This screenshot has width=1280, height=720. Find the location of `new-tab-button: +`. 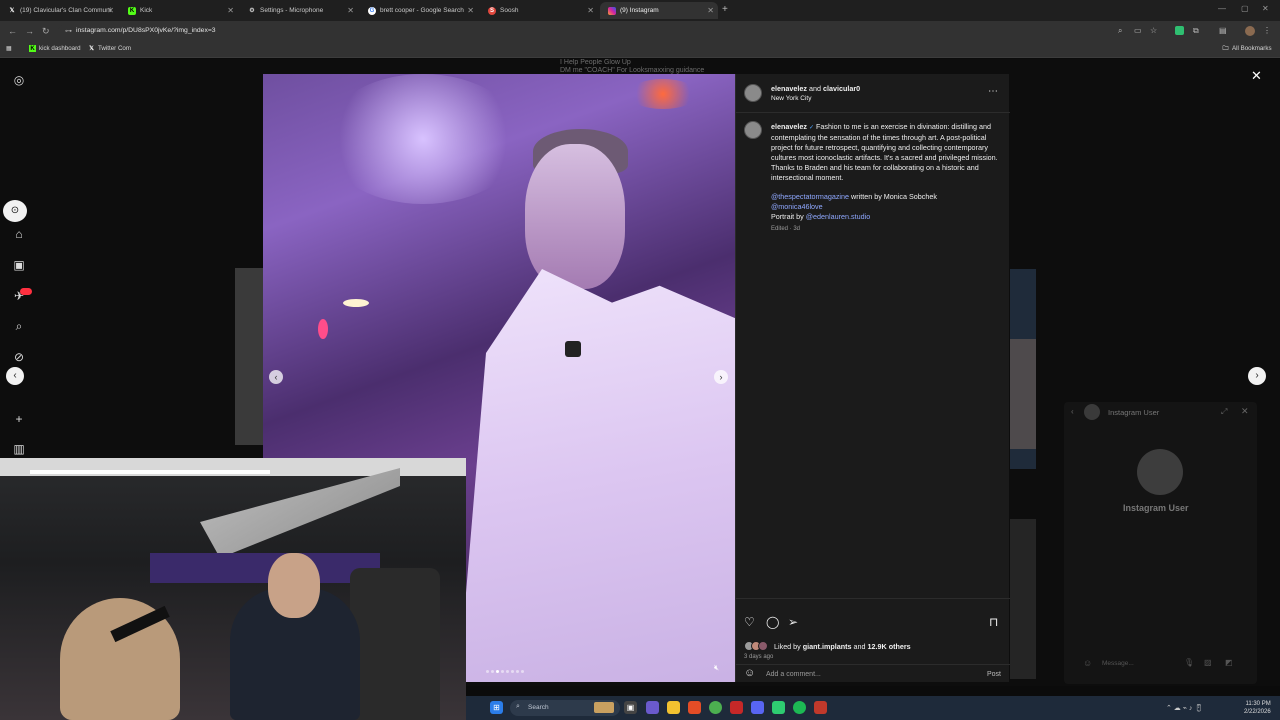

new-tab-button: + is located at coordinates (725, 9).